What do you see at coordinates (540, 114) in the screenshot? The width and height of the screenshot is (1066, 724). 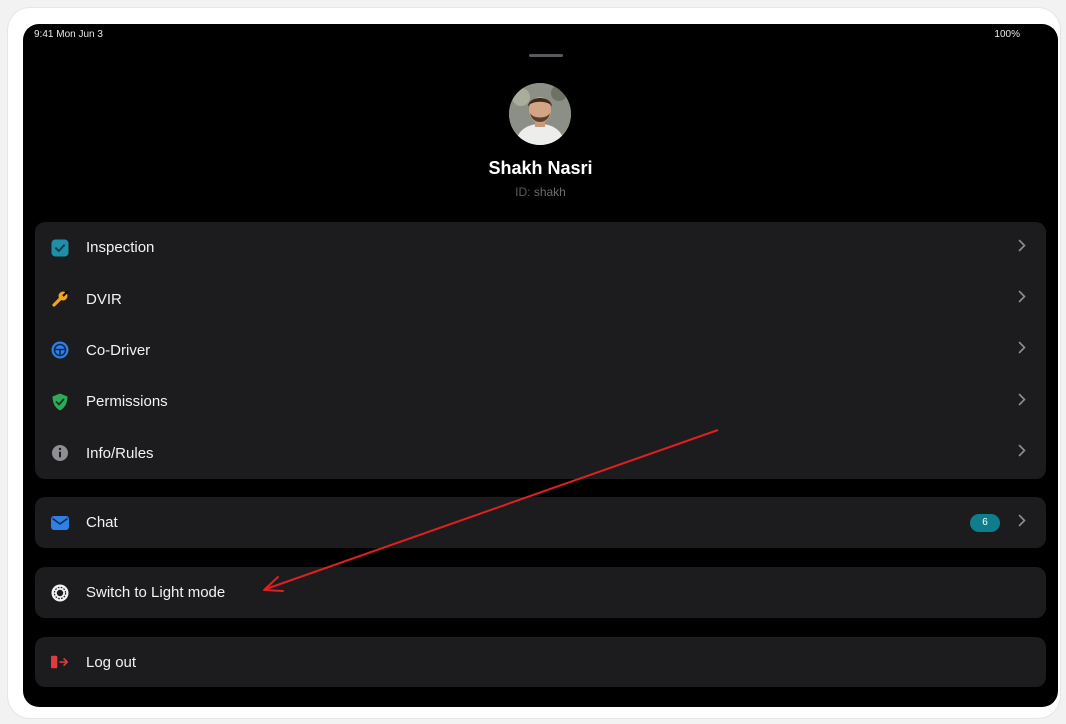 I see `avatar` at bounding box center [540, 114].